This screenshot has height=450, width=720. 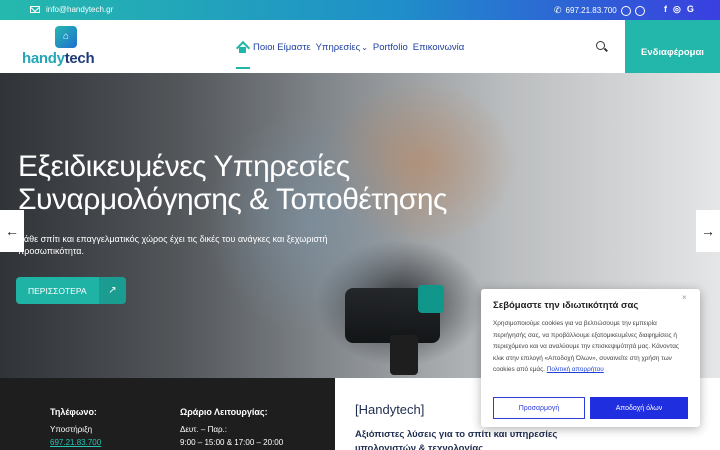 I want to click on phone-info: Τηλέφωνο: Υποστήριξη 697.21.83.700, so click(x=75, y=427).